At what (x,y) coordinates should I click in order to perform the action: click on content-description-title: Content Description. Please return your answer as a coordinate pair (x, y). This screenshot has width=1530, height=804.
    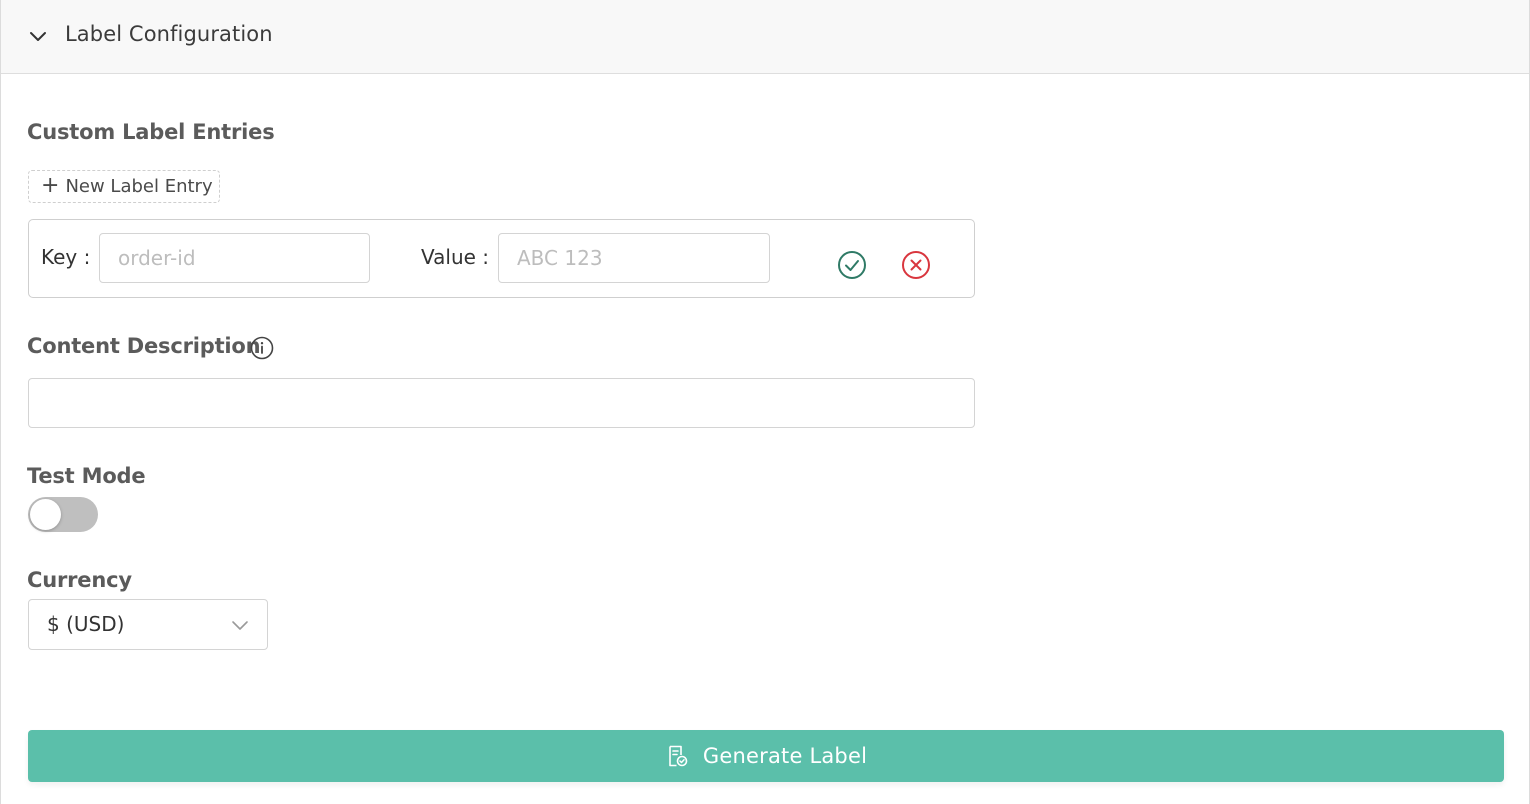
    Looking at the image, I should click on (144, 346).